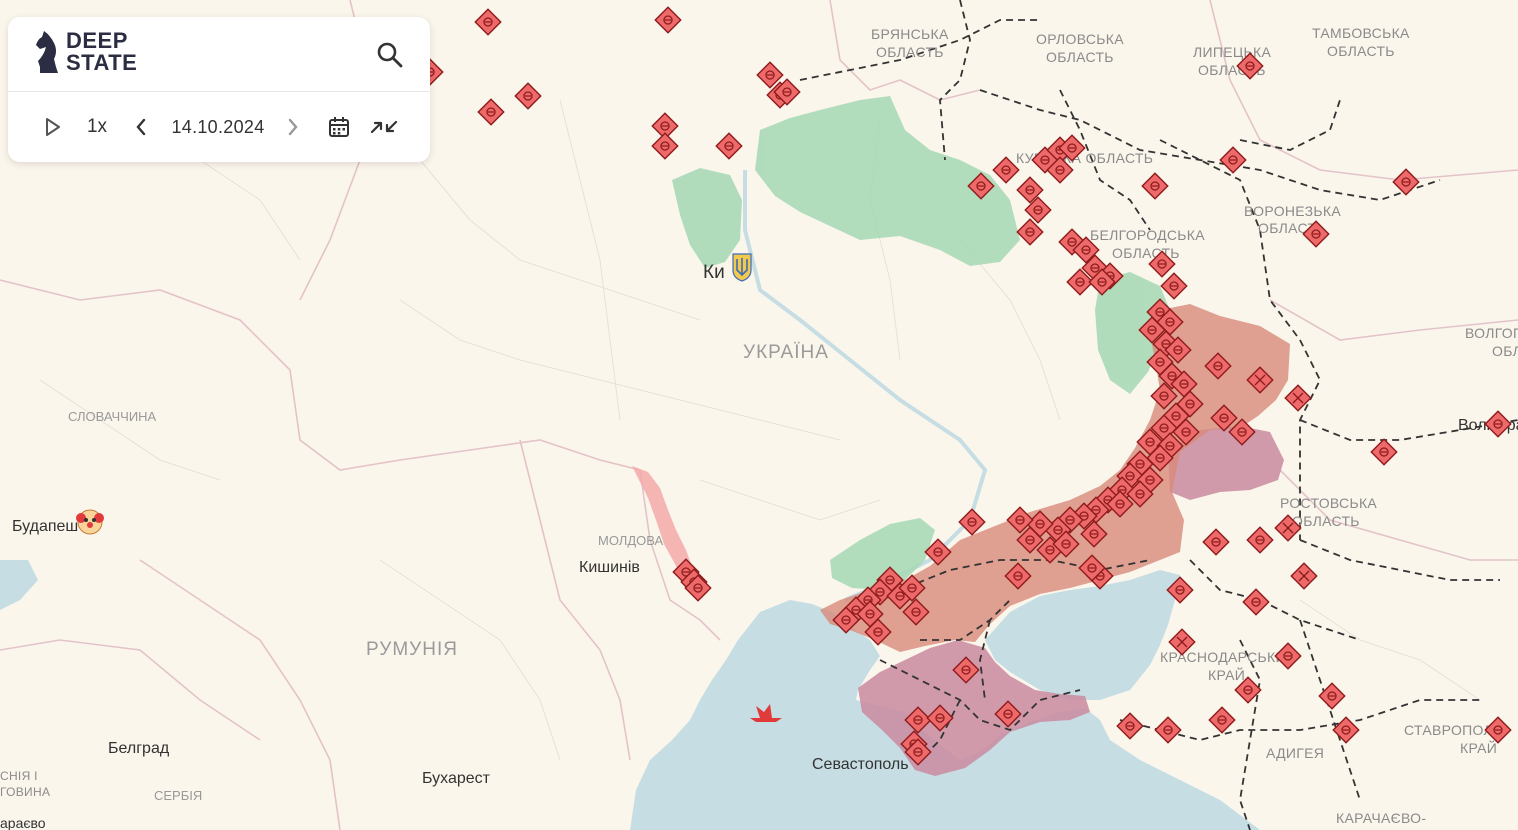 This screenshot has height=830, width=1518. Describe the element at coordinates (786, 352) in the screenshot. I see `country-label-ukraine: УКРАЇНА` at that location.